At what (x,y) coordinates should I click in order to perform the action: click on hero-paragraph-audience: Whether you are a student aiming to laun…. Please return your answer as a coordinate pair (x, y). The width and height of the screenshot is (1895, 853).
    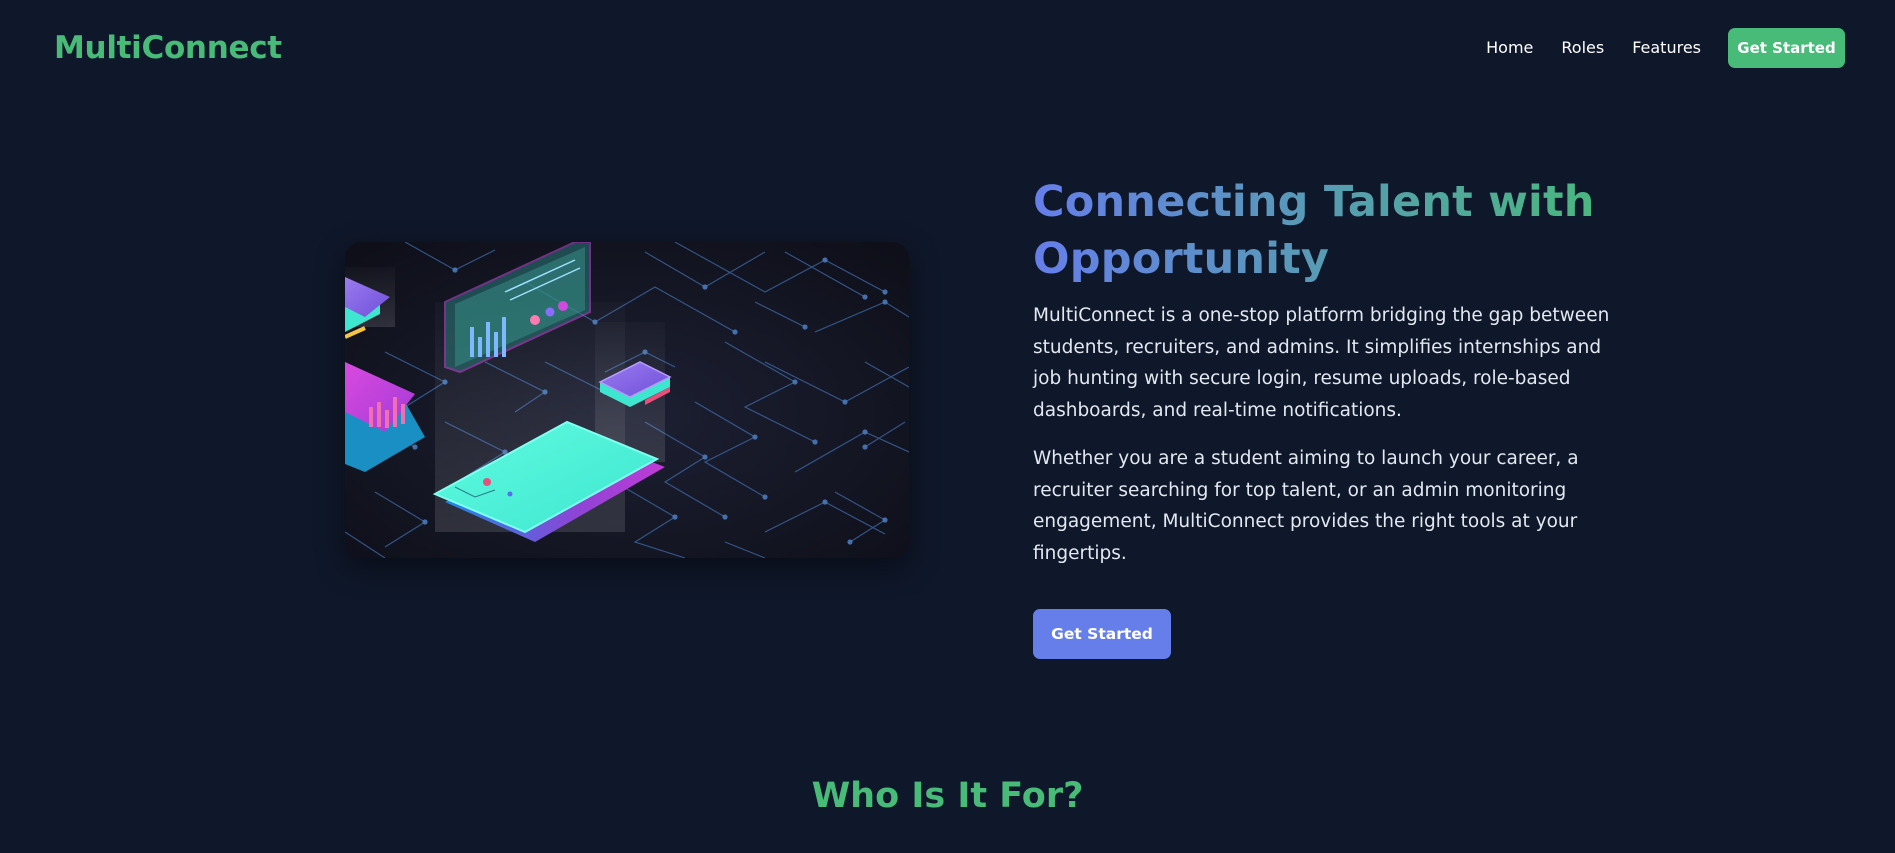
    Looking at the image, I should click on (1306, 506).